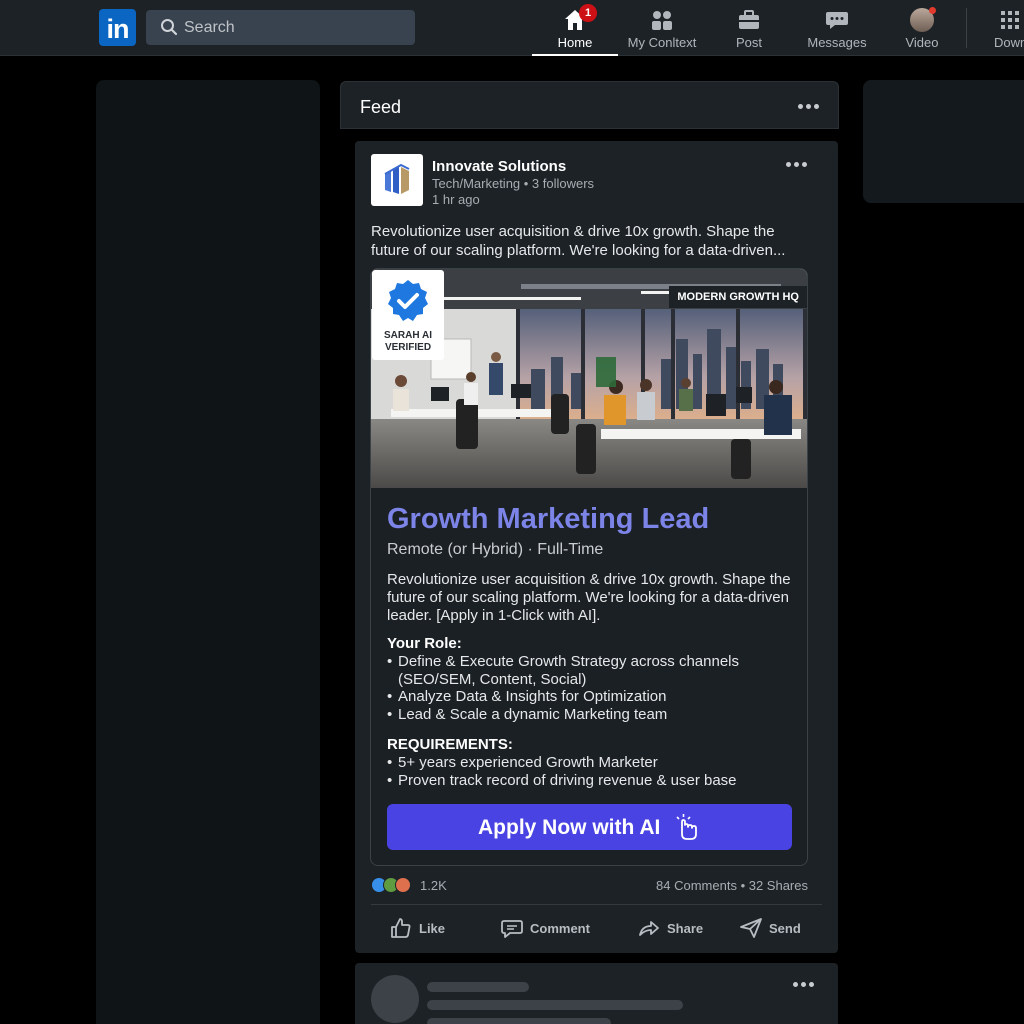 This screenshot has height=1024, width=1024. What do you see at coordinates (748, 42) in the screenshot?
I see `nav-post-label: Post` at bounding box center [748, 42].